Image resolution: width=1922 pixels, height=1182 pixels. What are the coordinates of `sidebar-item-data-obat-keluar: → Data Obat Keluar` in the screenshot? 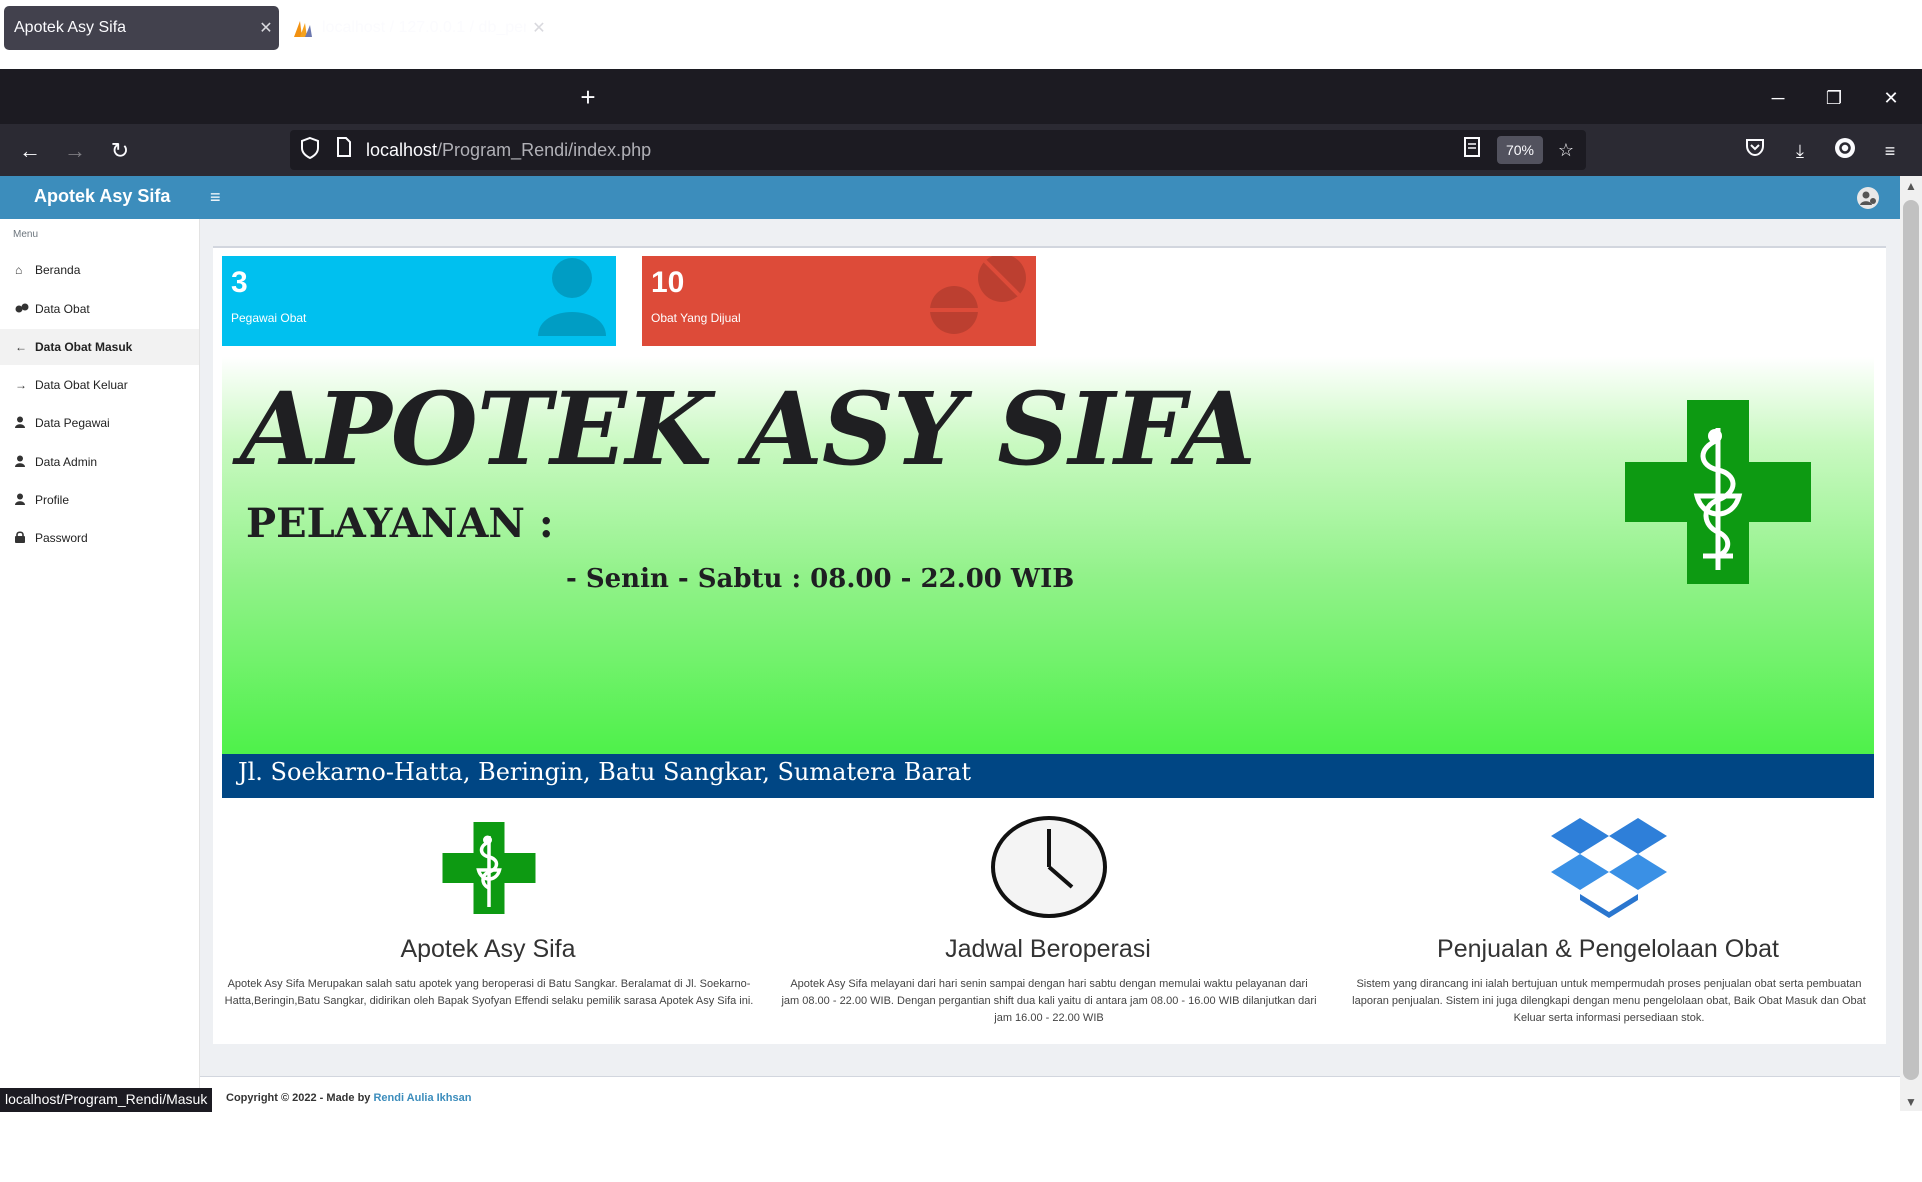 It's located at (99, 385).